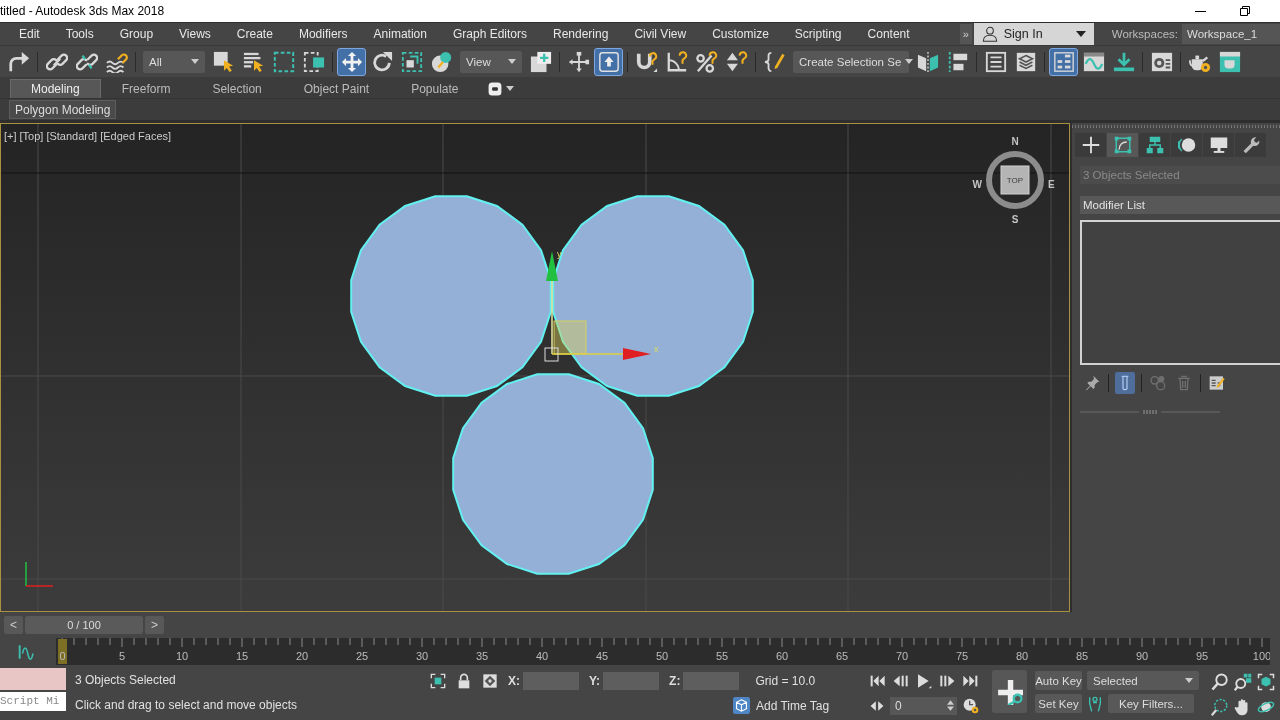 The height and width of the screenshot is (720, 1280). What do you see at coordinates (888, 34) in the screenshot?
I see `menu-item: Content` at bounding box center [888, 34].